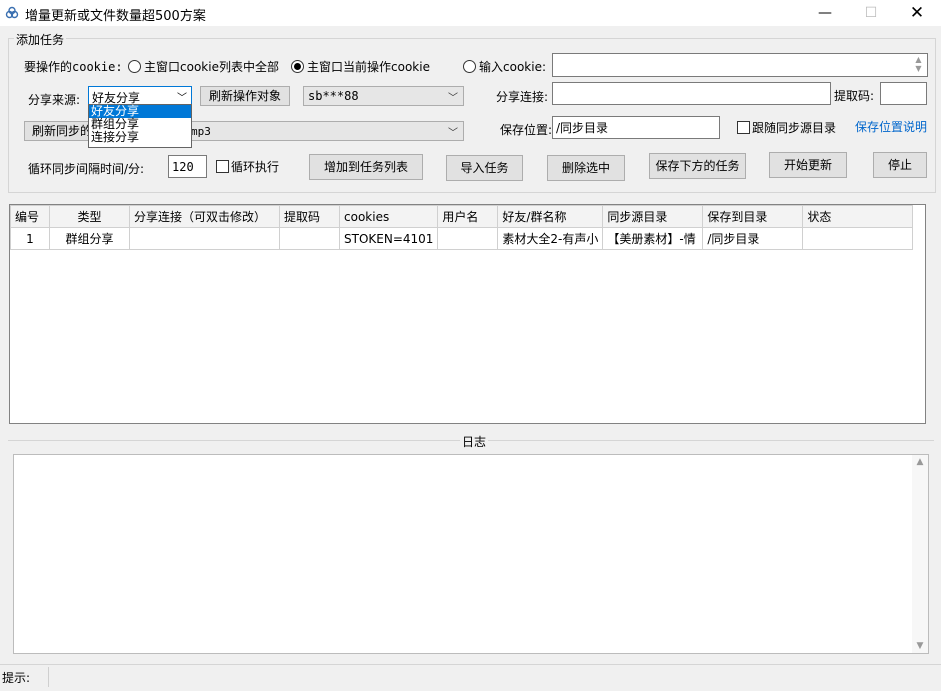  Describe the element at coordinates (245, 96) in the screenshot. I see `refresh-target-button: 刷新操作对象` at that location.